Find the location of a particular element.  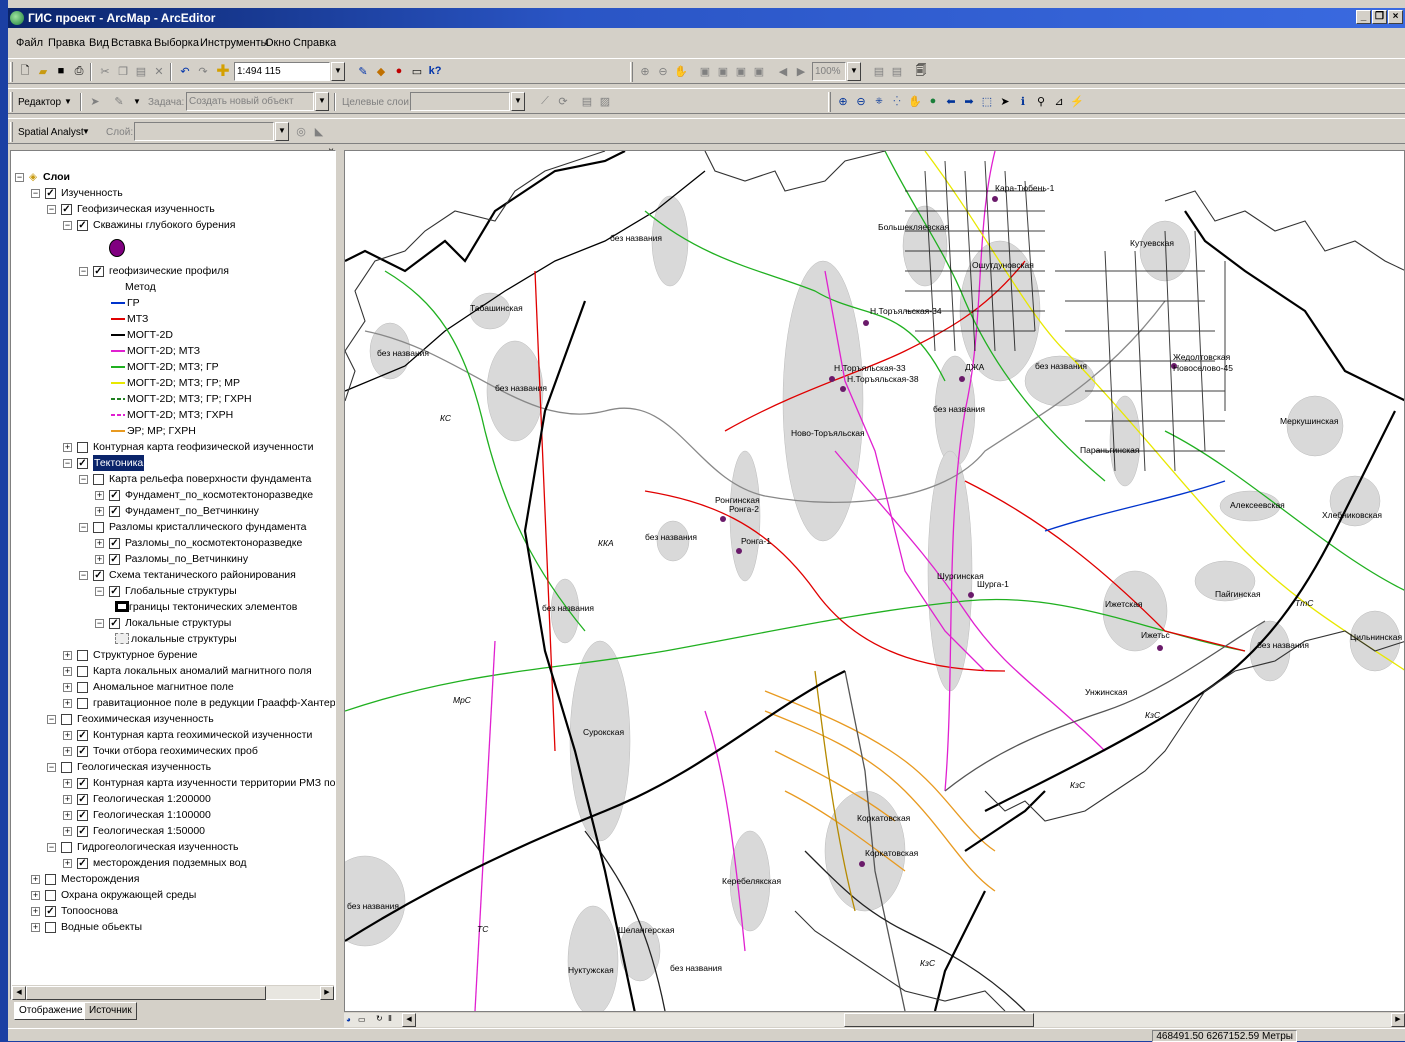

sketch-dropdown-icon: ▼ is located at coordinates (137, 101).